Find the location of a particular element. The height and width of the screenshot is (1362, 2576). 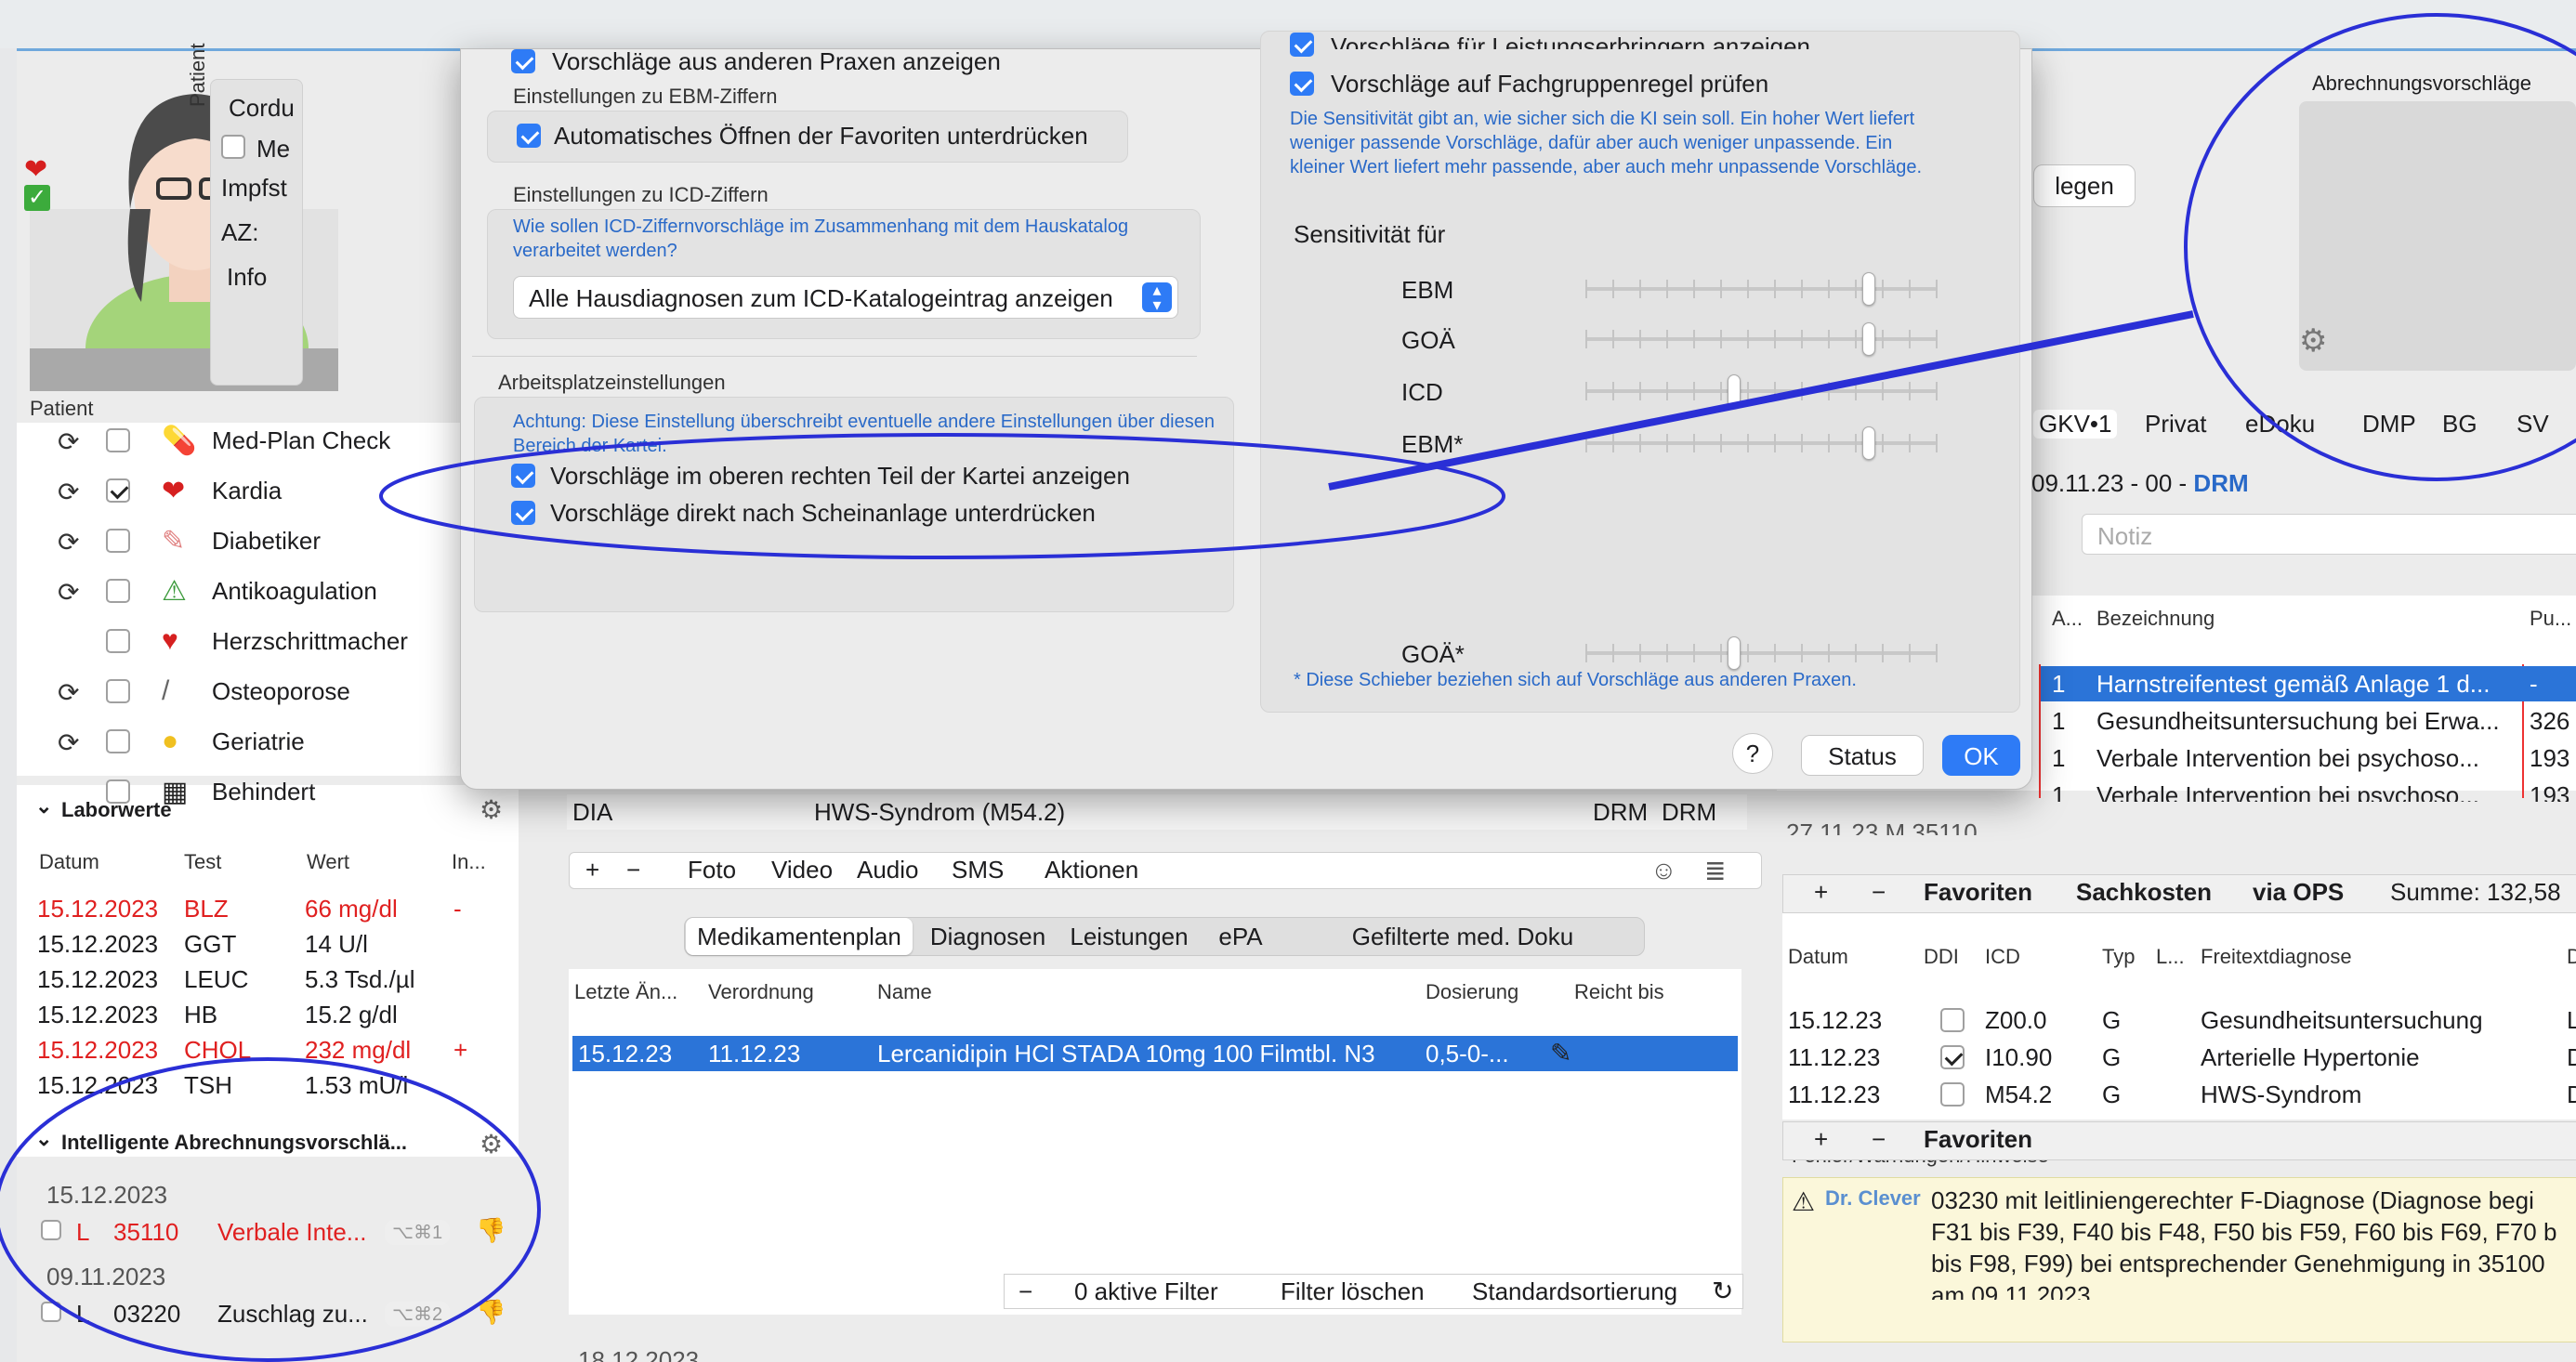

annotation-line is located at coordinates (1761, 400).